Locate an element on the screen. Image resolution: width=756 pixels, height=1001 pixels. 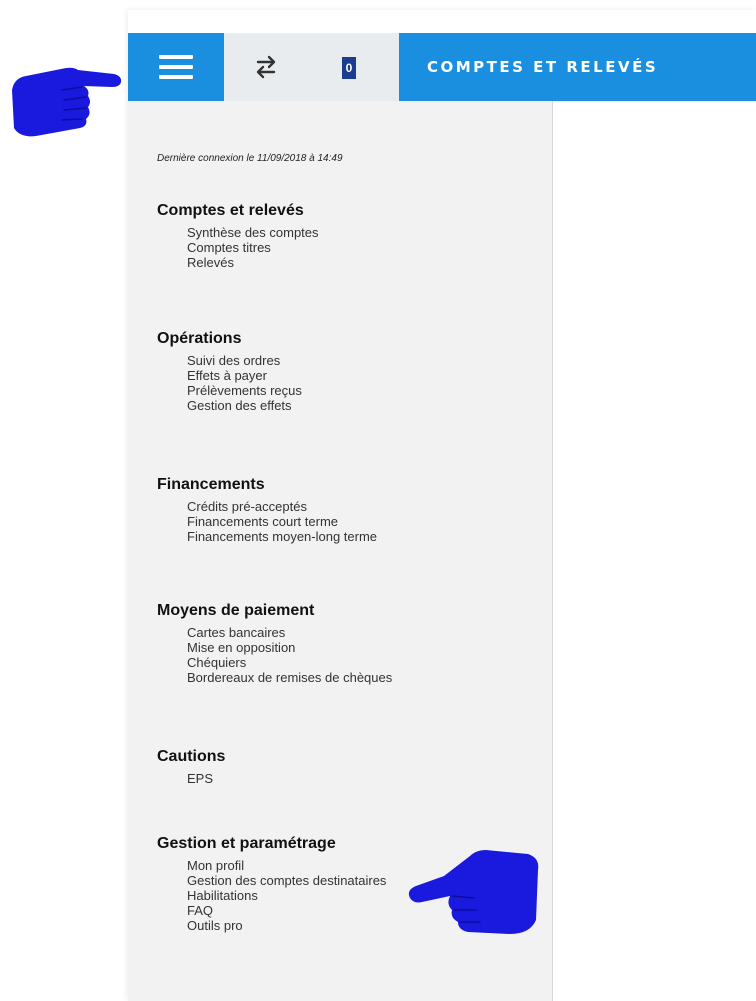
menu-button is located at coordinates (176, 67).